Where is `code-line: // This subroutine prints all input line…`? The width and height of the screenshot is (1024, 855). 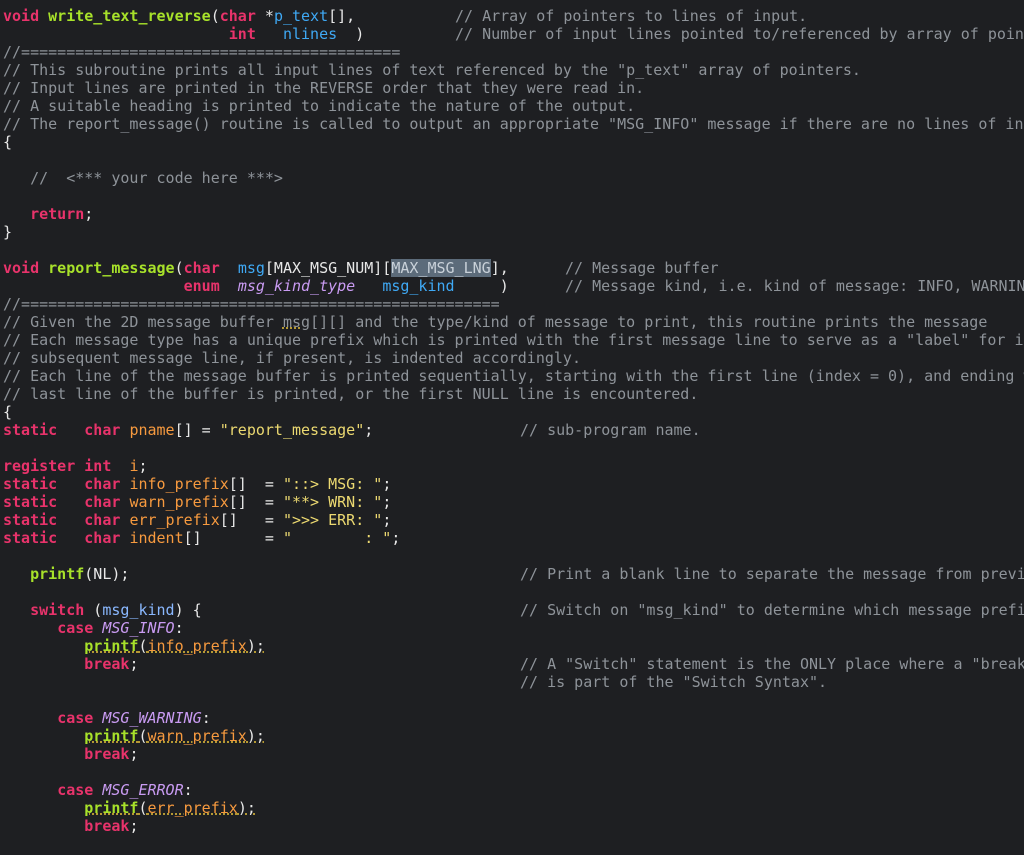
code-line: // This subroutine prints all input line… is located at coordinates (512, 70).